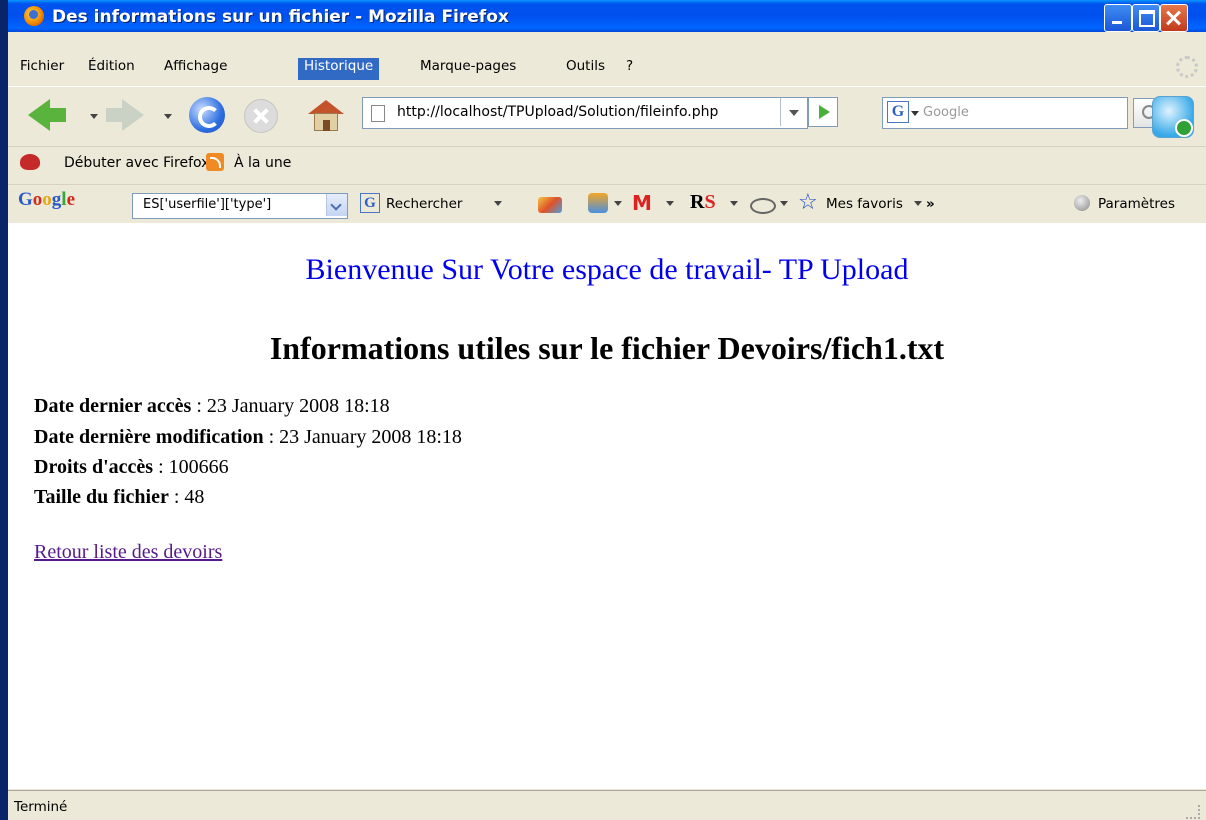 The width and height of the screenshot is (1206, 820). What do you see at coordinates (1118, 18) in the screenshot?
I see `minimize-button` at bounding box center [1118, 18].